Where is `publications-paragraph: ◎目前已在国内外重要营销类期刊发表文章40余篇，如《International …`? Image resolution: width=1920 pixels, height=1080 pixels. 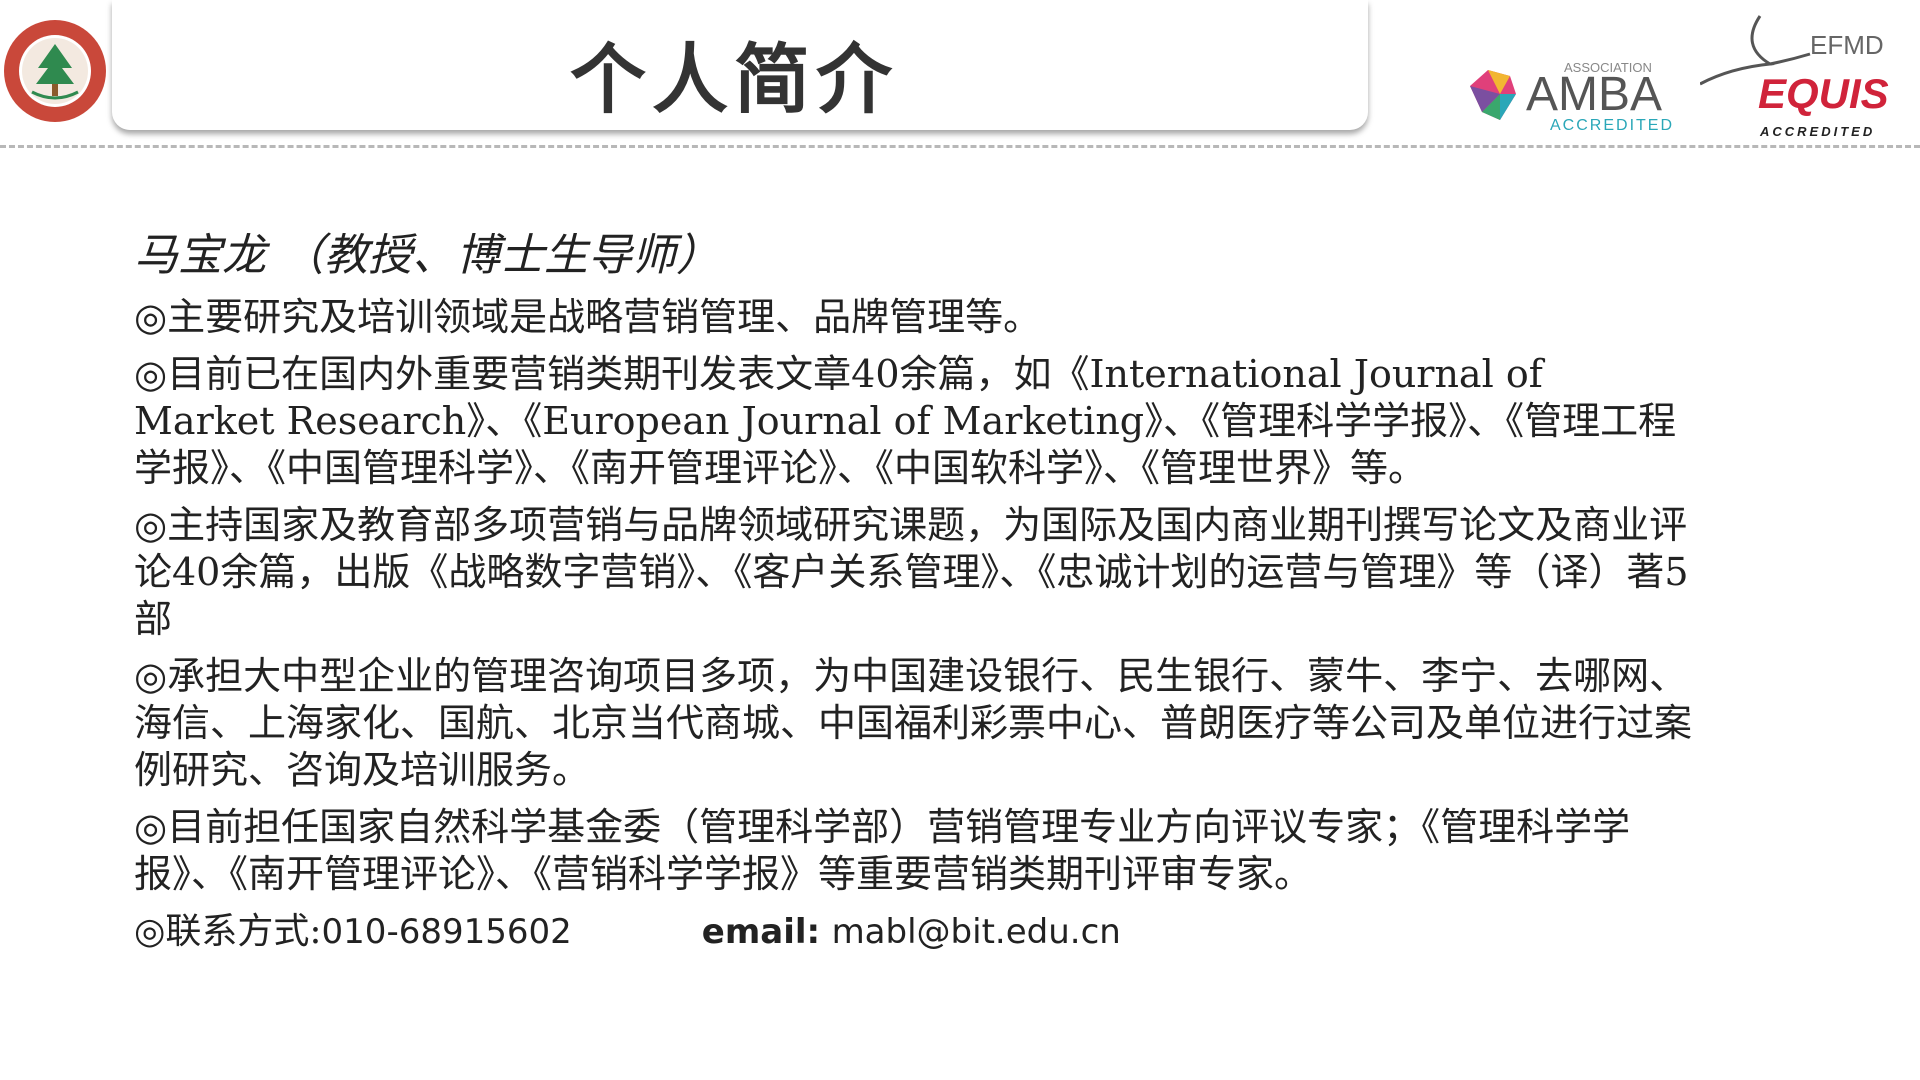 publications-paragraph: ◎目前已在国内外重要营销类期刊发表文章40余篇，如《International … is located at coordinates (905, 421).